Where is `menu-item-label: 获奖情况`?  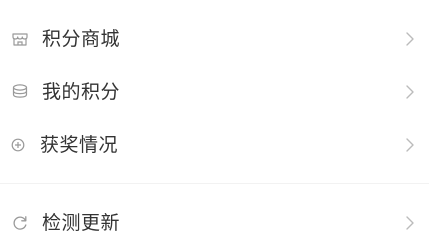 menu-item-label: 获奖情况 is located at coordinates (79, 145).